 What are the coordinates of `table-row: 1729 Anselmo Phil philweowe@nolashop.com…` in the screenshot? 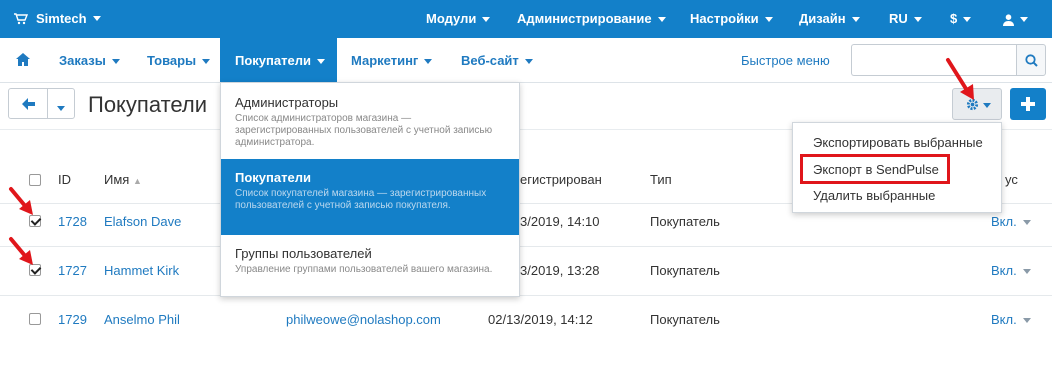 It's located at (526, 320).